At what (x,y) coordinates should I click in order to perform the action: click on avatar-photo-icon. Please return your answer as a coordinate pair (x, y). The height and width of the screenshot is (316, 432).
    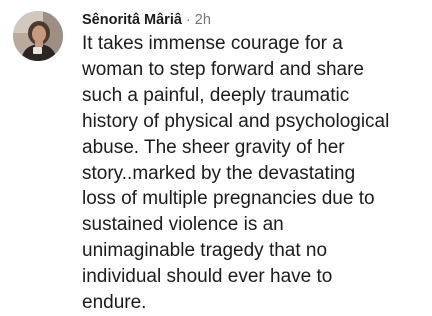
    Looking at the image, I should click on (38, 36).